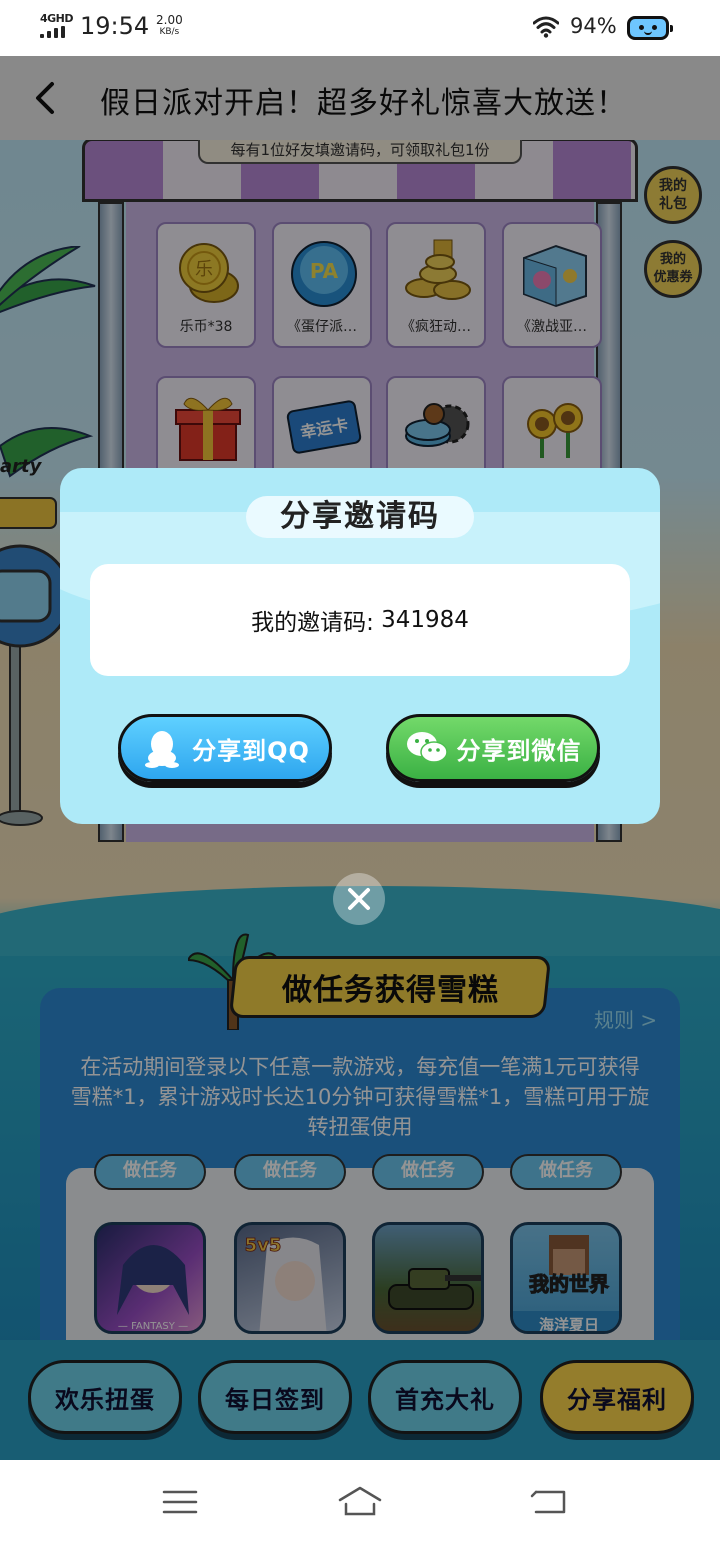 This screenshot has width=720, height=1544. I want to click on status-bar: 4GHD 19:54 2.00 KB/s 94%, so click(360, 28).